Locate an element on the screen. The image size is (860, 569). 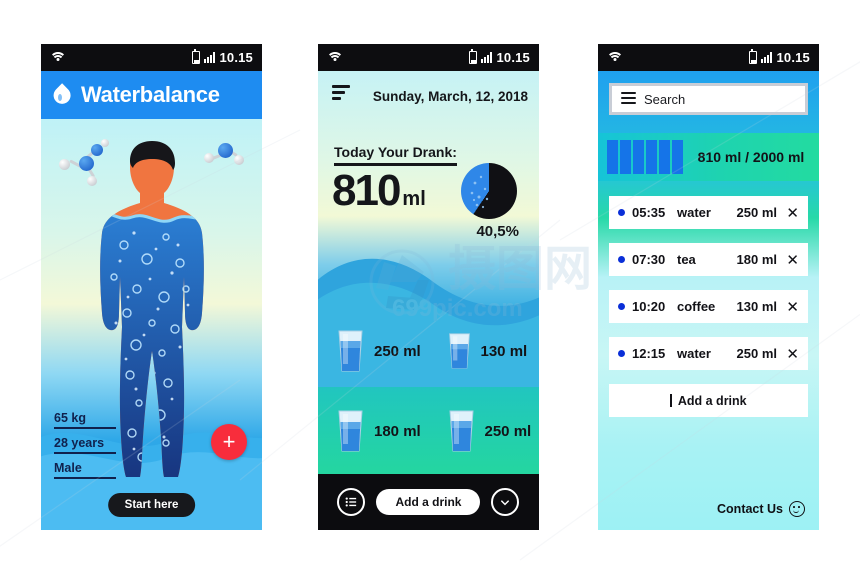
drink-type: coffee is located at coordinates (696, 306).